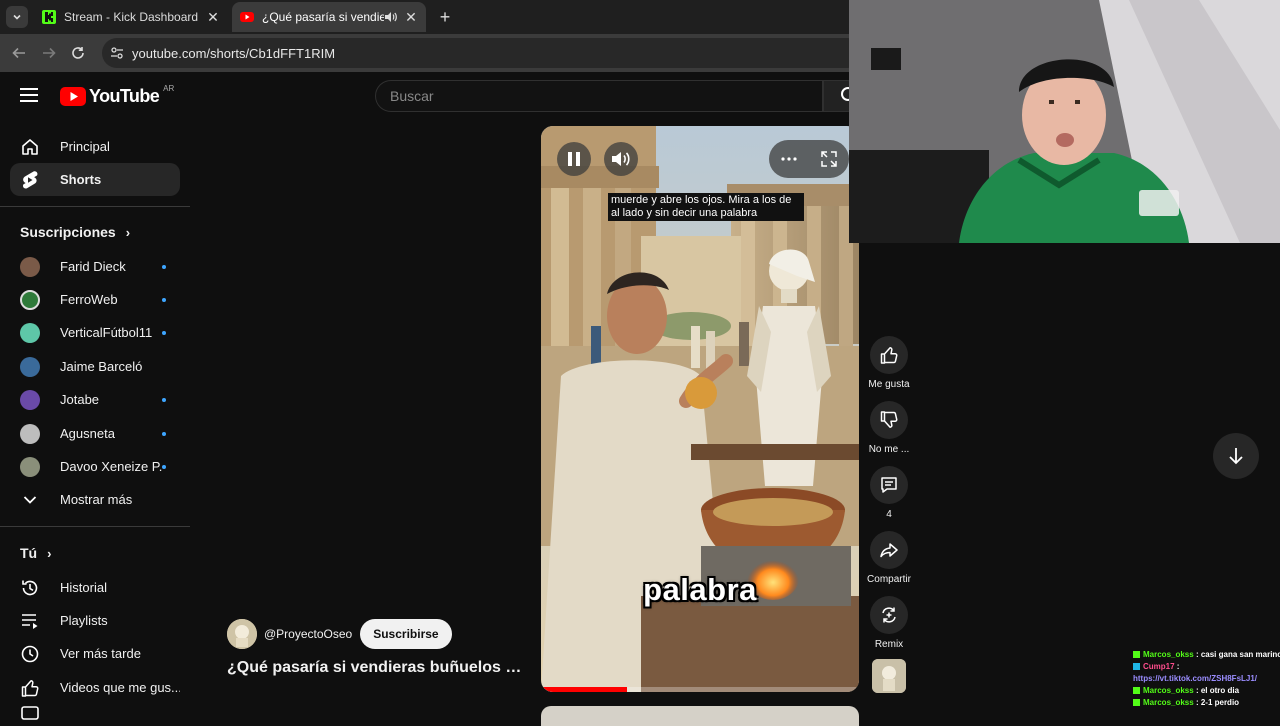 The image size is (1280, 726). I want to click on sidebar-item-jaime-barcelo: Jaime Barceló, so click(95, 366).